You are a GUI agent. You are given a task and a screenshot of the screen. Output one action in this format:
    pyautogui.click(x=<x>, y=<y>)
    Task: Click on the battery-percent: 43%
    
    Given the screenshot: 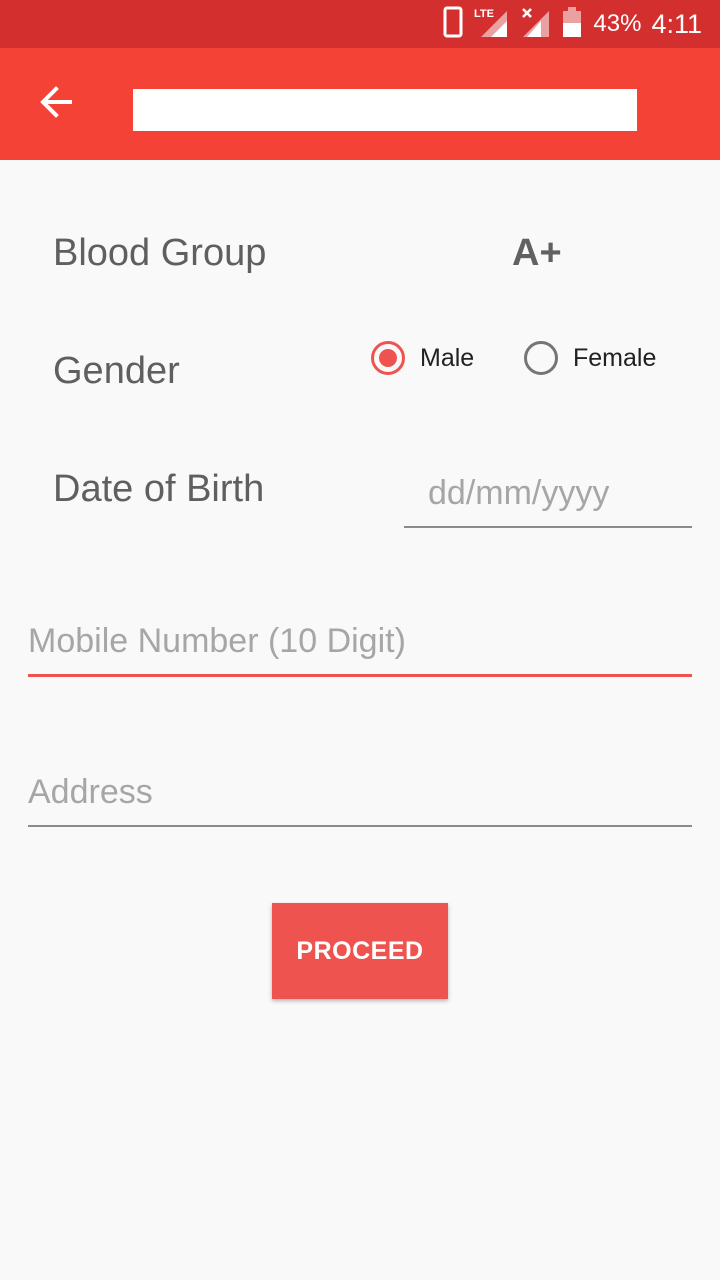 What is the action you would take?
    pyautogui.click(x=617, y=23)
    